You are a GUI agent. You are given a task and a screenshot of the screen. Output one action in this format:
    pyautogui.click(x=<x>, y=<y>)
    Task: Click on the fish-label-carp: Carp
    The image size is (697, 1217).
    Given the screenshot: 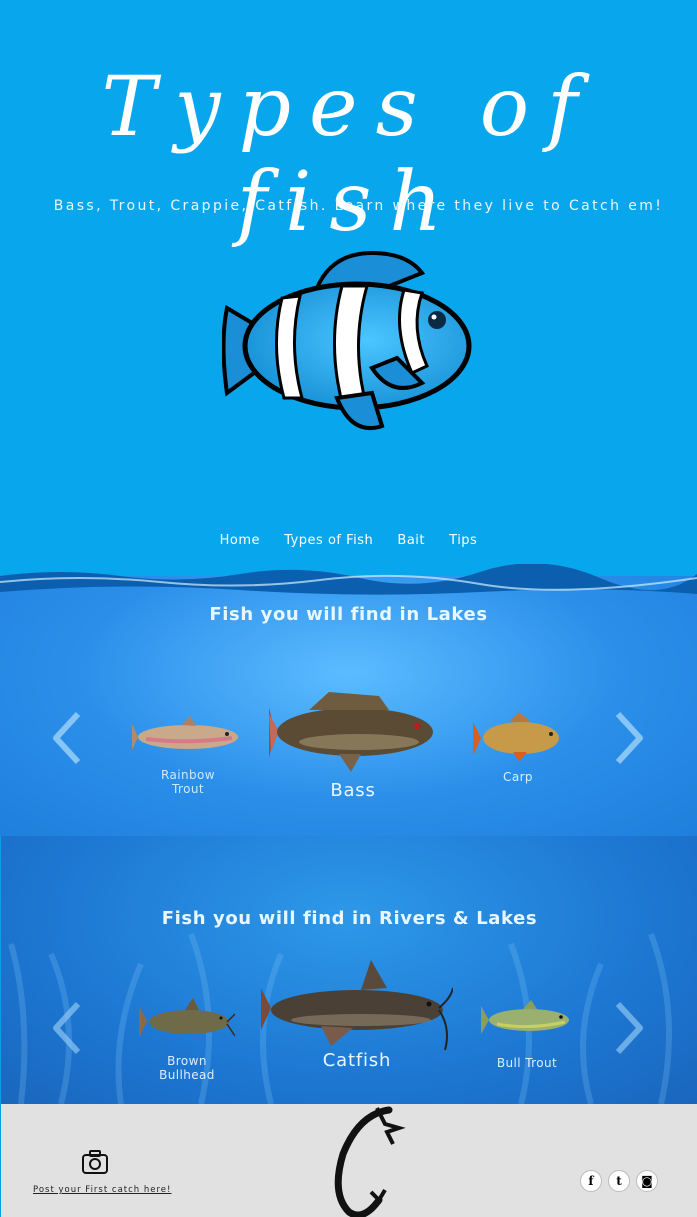 What is the action you would take?
    pyautogui.click(x=518, y=777)
    